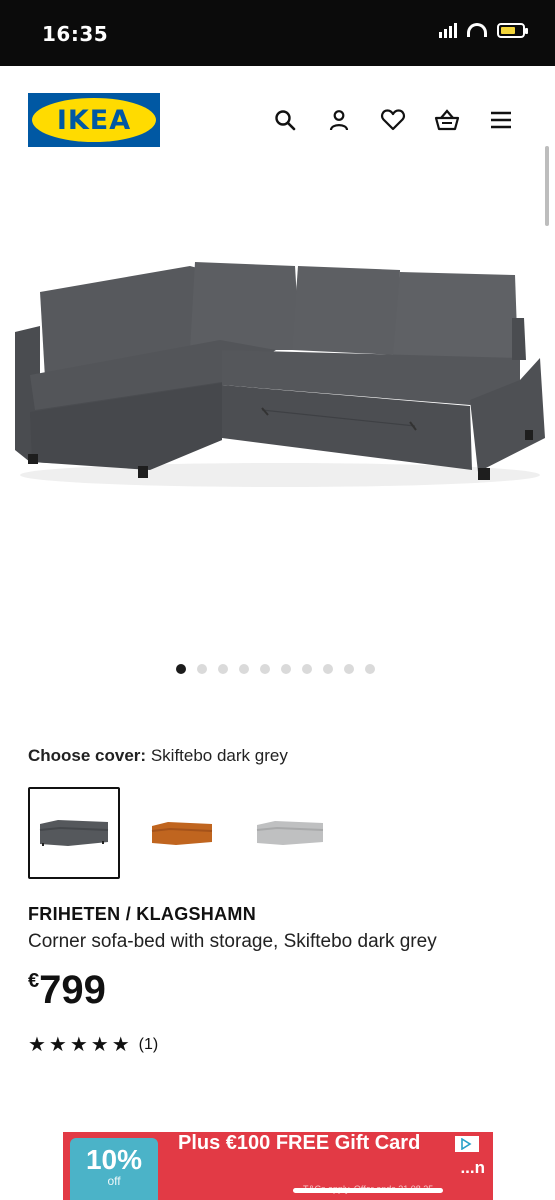 Image resolution: width=555 pixels, height=1200 pixels. Describe the element at coordinates (447, 120) in the screenshot. I see `basket-icon` at that location.